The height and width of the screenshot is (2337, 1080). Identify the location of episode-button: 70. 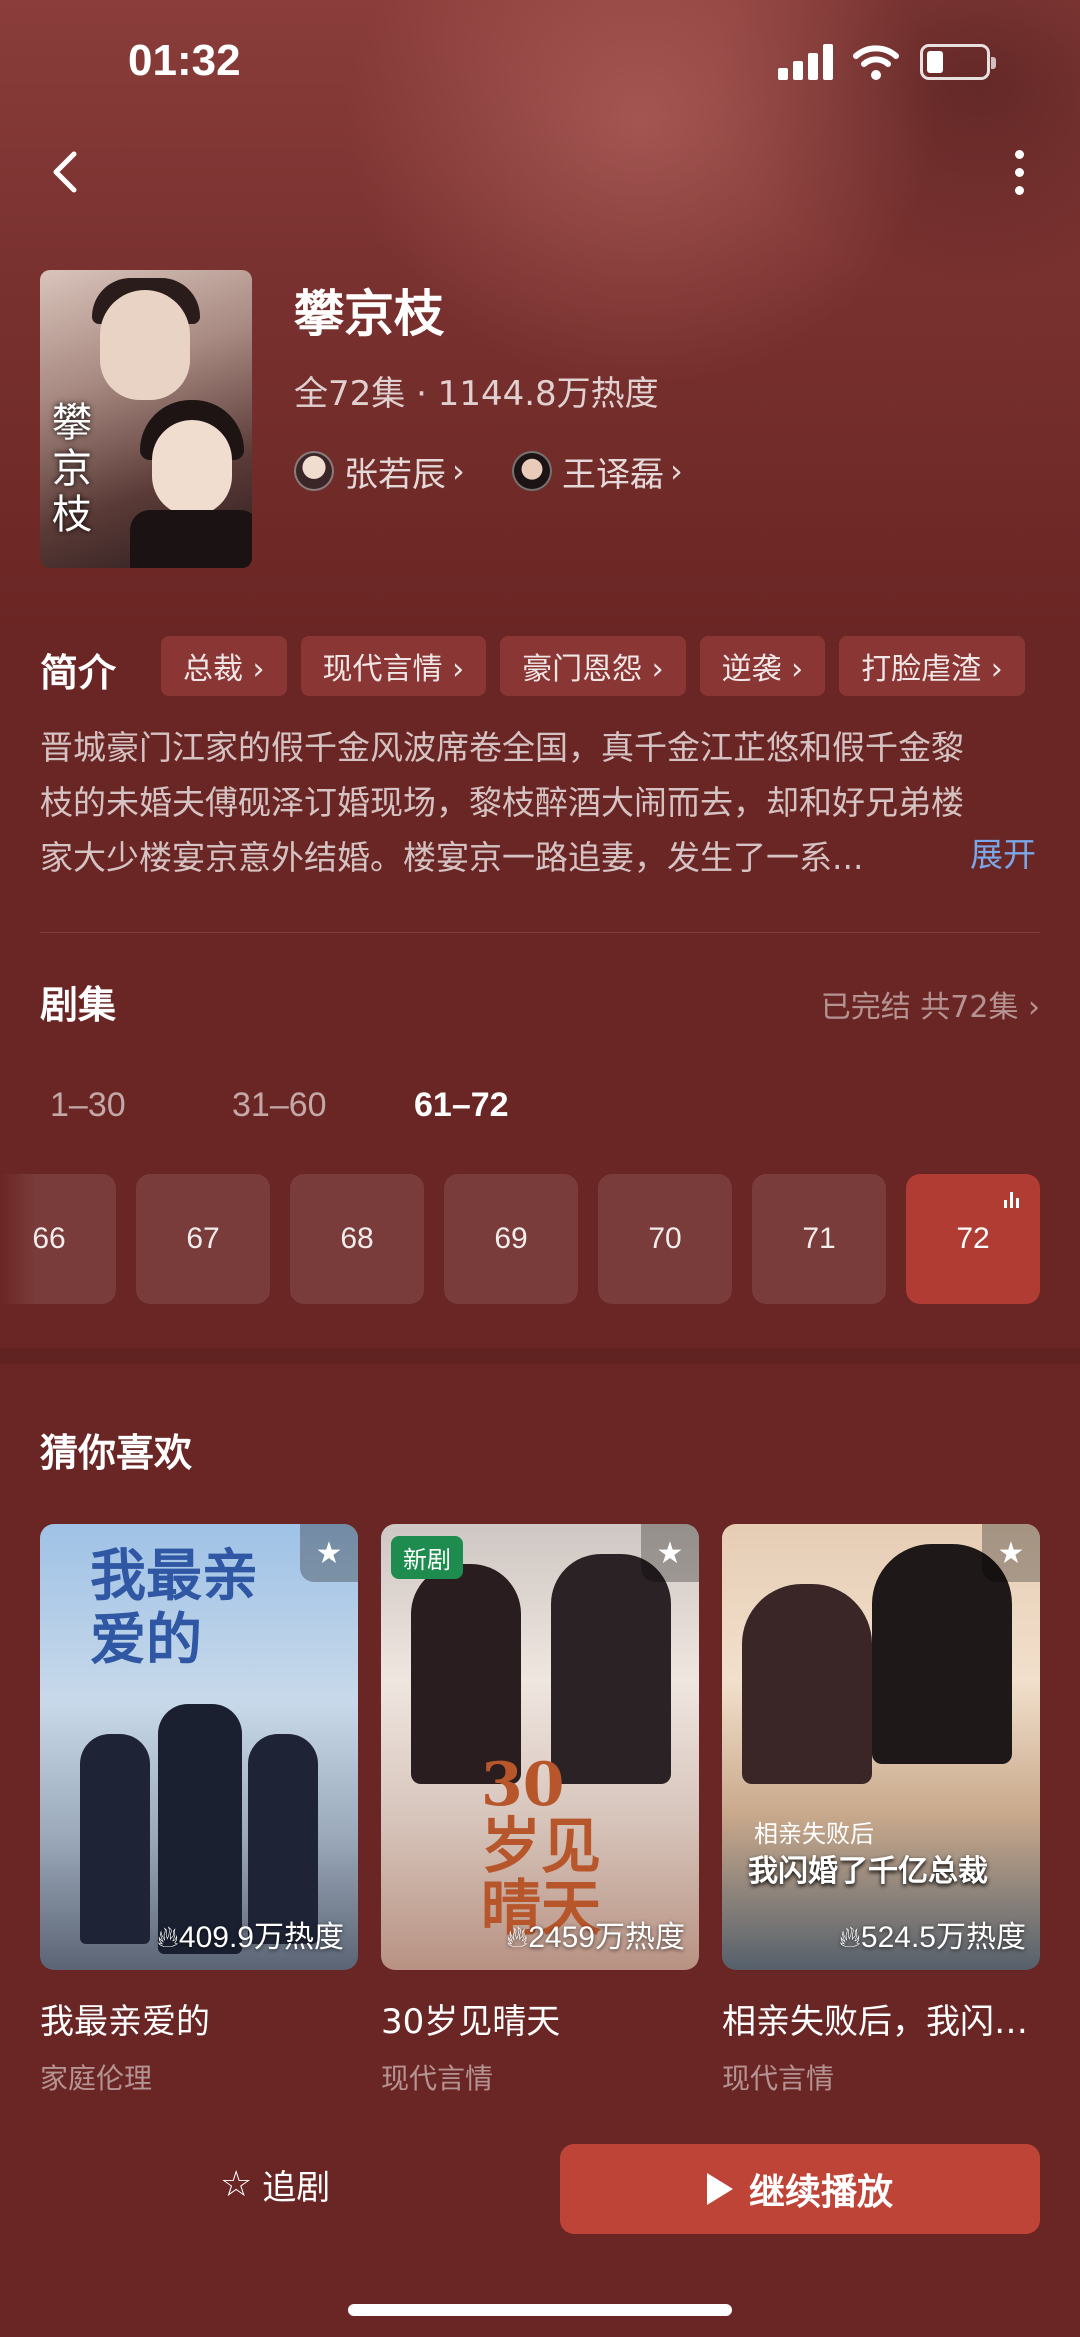
(665, 1239).